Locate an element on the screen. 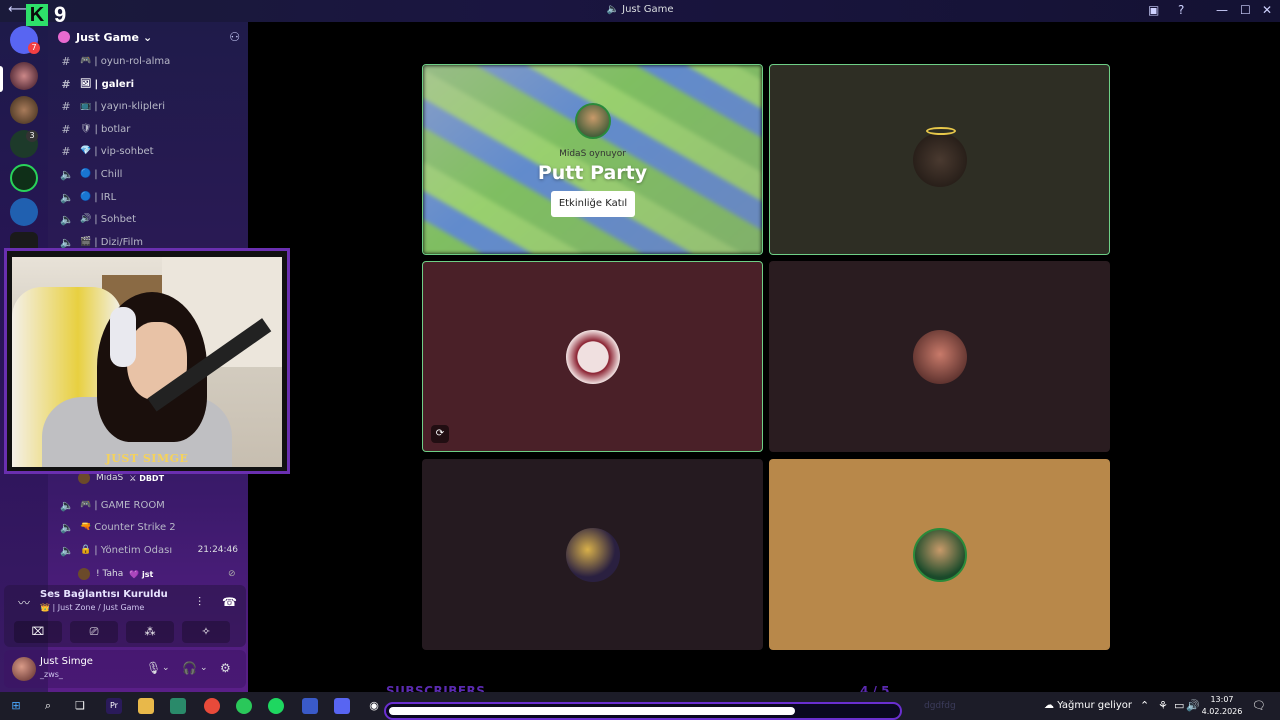 The height and width of the screenshot is (720, 1280). screen-share-button: ⎚ is located at coordinates (94, 632).